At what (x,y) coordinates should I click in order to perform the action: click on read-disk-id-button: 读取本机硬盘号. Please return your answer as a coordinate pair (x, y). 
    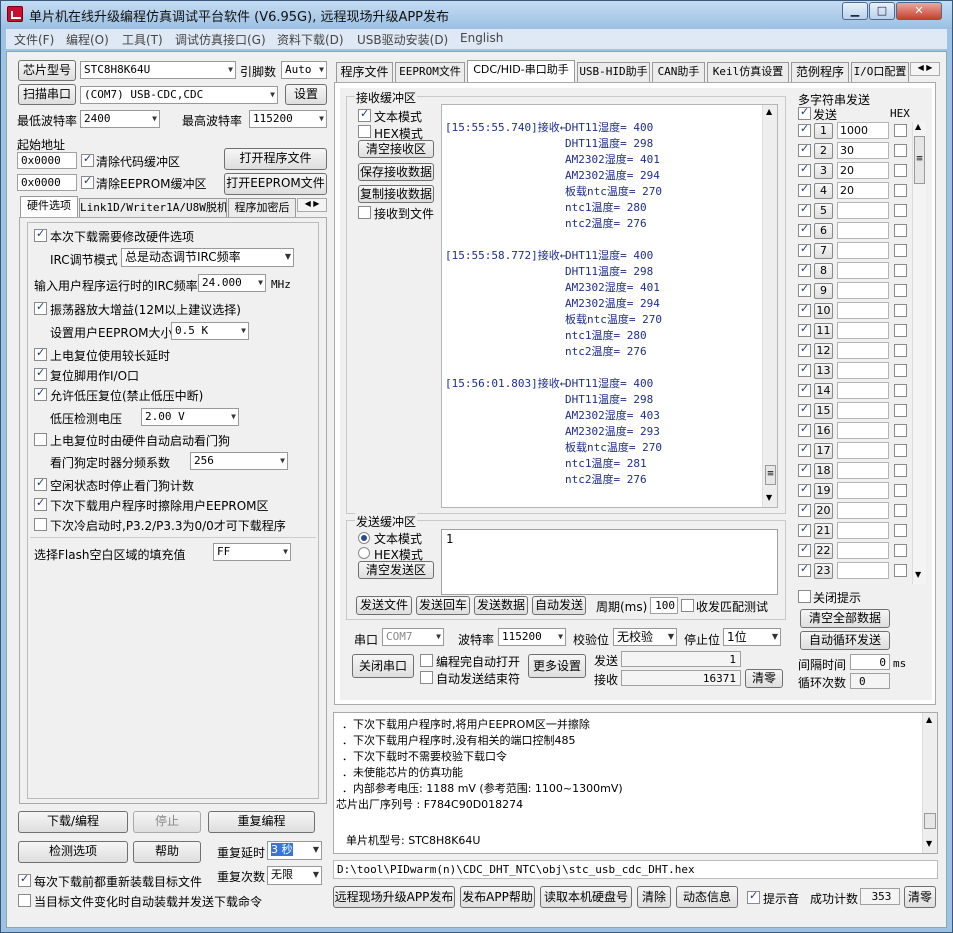
    Looking at the image, I should click on (586, 897).